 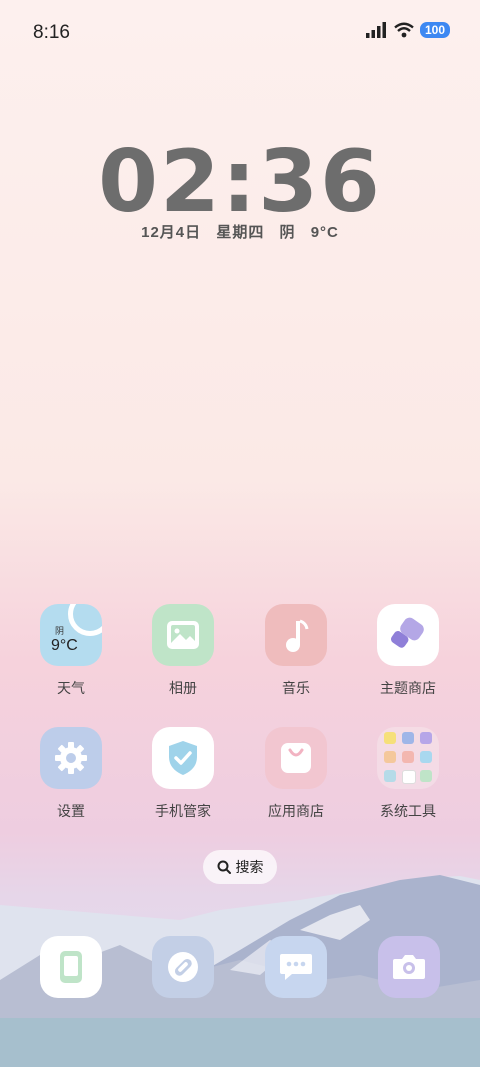 I want to click on app-theme-store: 主题商店, so click(x=408, y=651).